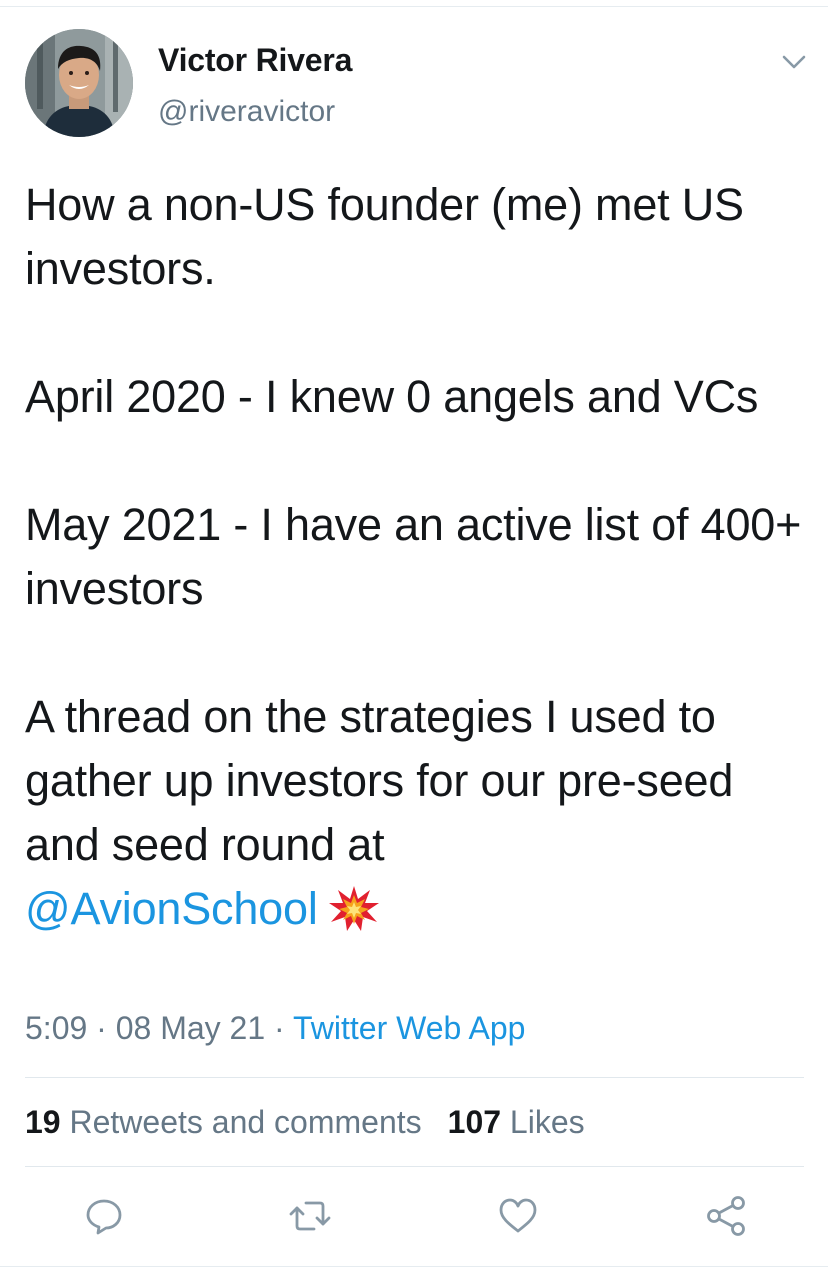  What do you see at coordinates (56, 1028) in the screenshot?
I see `tweet-time: 5:09` at bounding box center [56, 1028].